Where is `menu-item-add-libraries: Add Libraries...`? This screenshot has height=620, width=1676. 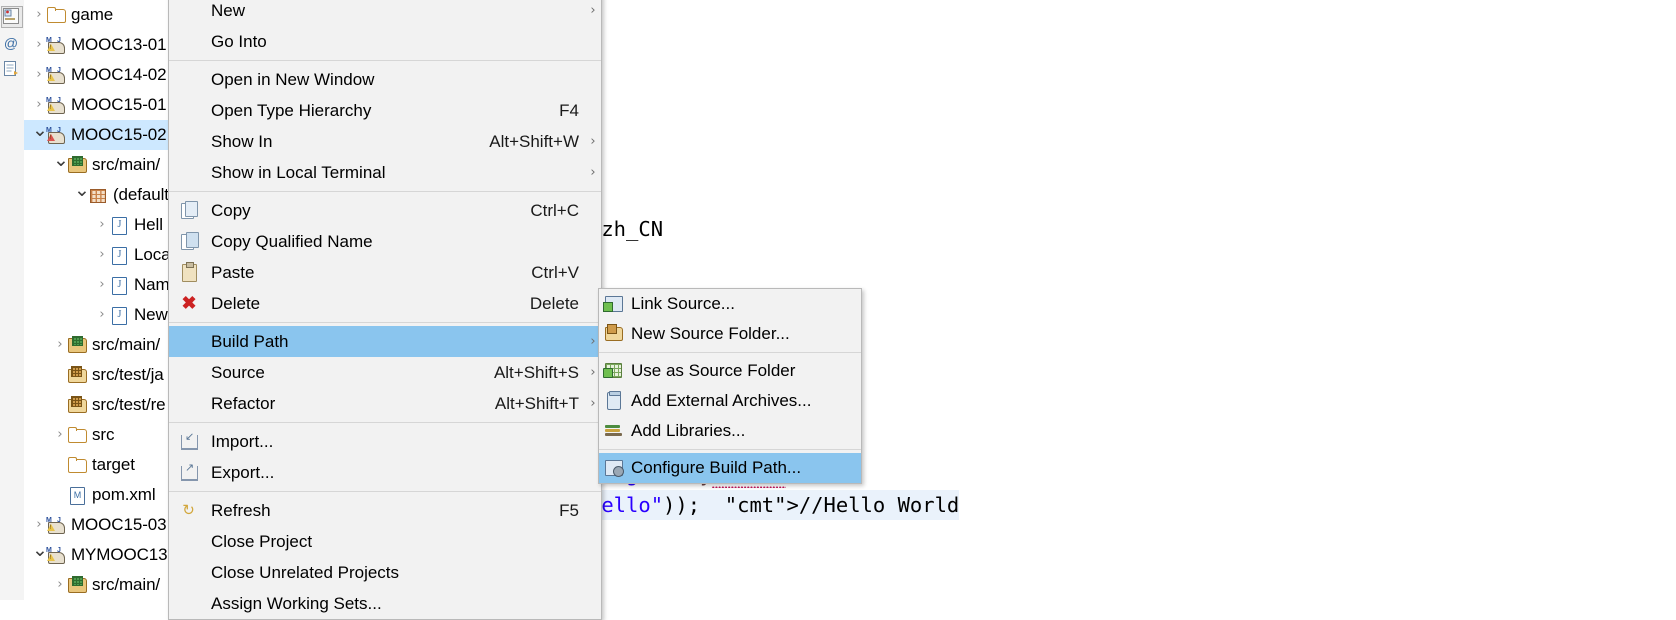 menu-item-add-libraries: Add Libraries... is located at coordinates (730, 431).